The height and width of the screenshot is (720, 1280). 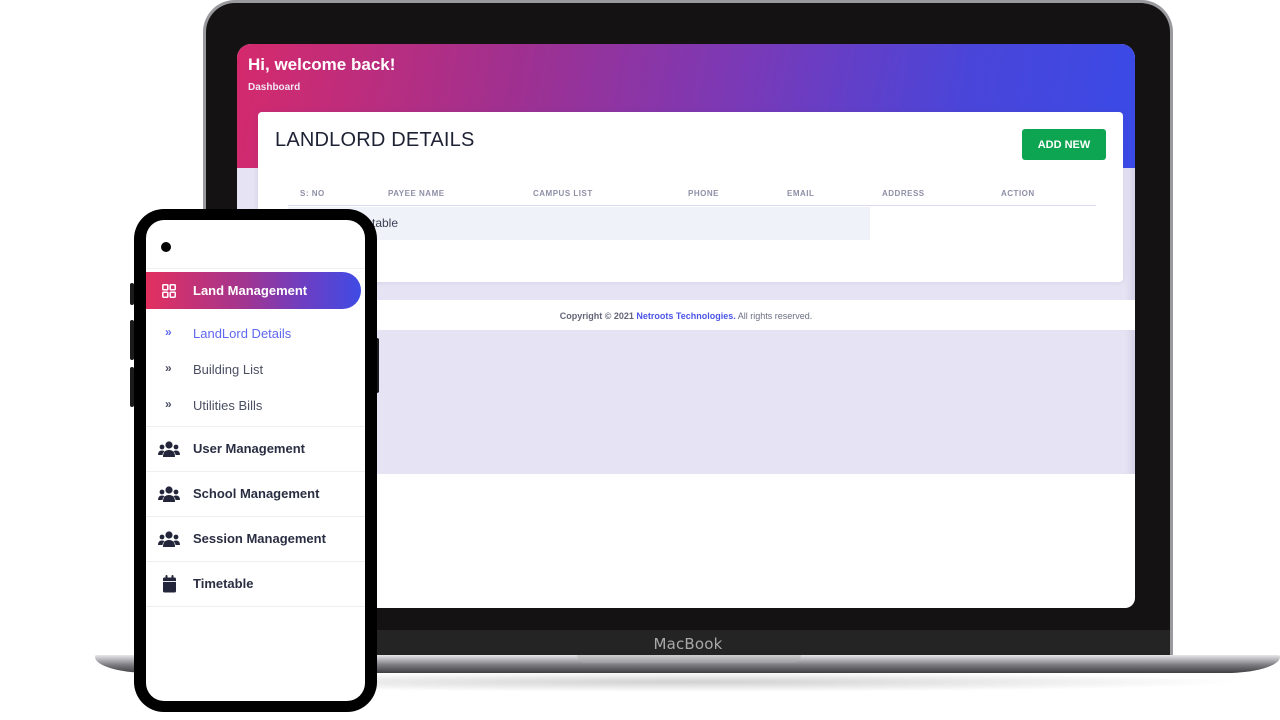 What do you see at coordinates (169, 291) in the screenshot?
I see `grid-icon` at bounding box center [169, 291].